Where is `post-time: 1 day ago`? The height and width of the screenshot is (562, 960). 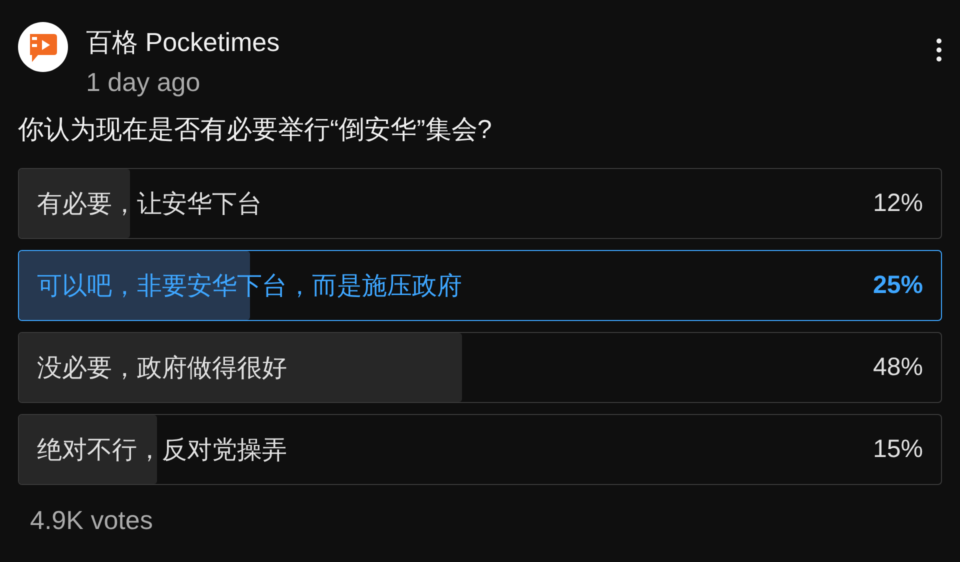
post-time: 1 day ago is located at coordinates (144, 82).